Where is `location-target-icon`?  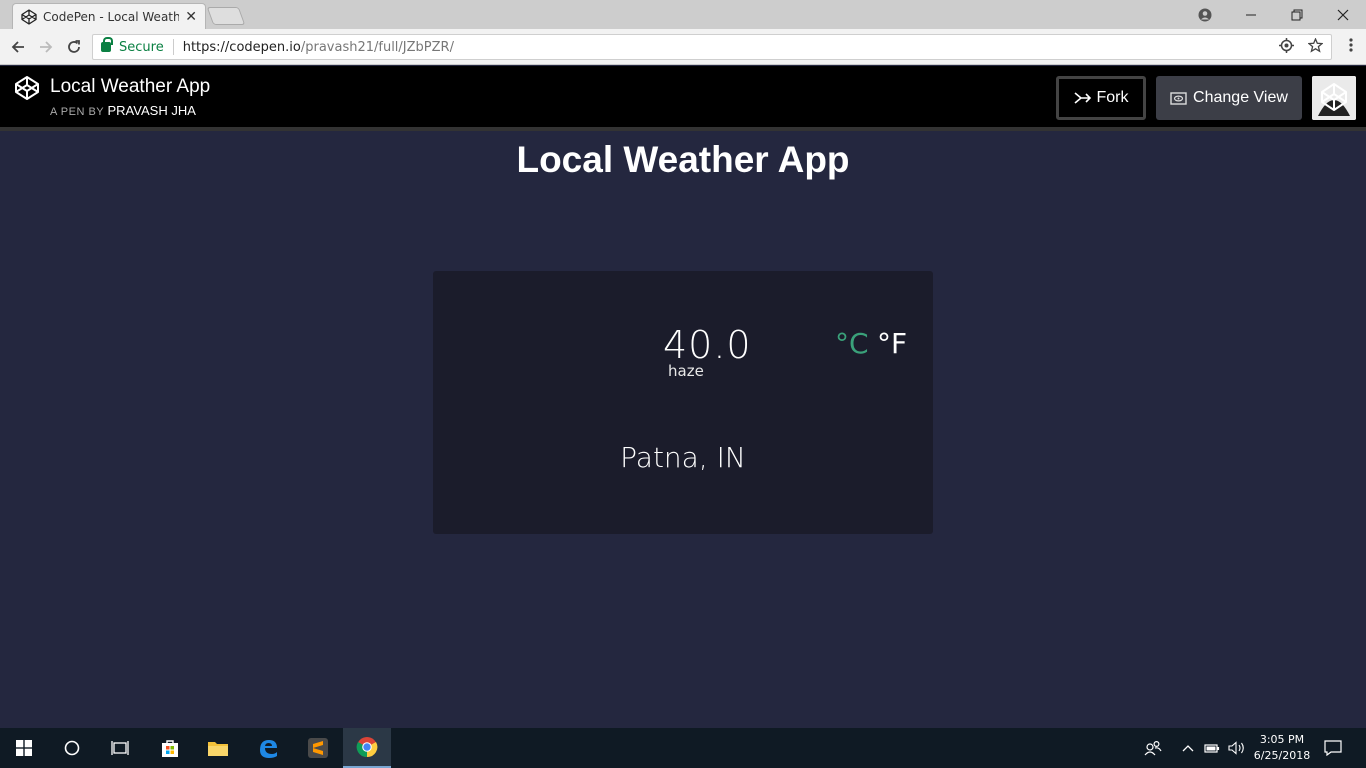 location-target-icon is located at coordinates (1286, 47).